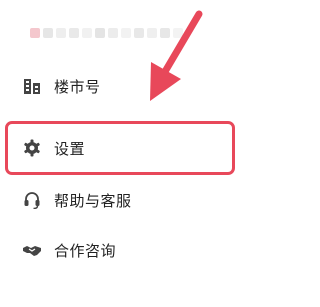  What do you see at coordinates (120, 148) in the screenshot?
I see `highlight-box` at bounding box center [120, 148].